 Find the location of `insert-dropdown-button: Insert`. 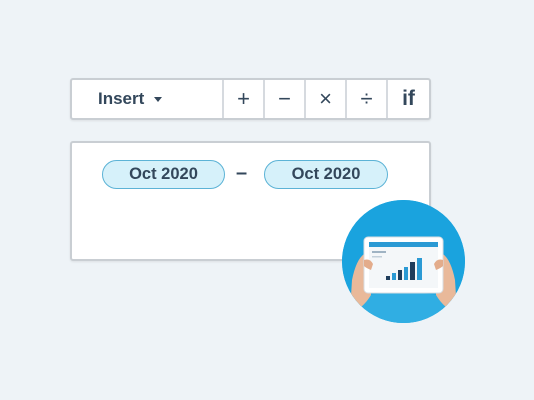

insert-dropdown-button: Insert is located at coordinates (148, 99).